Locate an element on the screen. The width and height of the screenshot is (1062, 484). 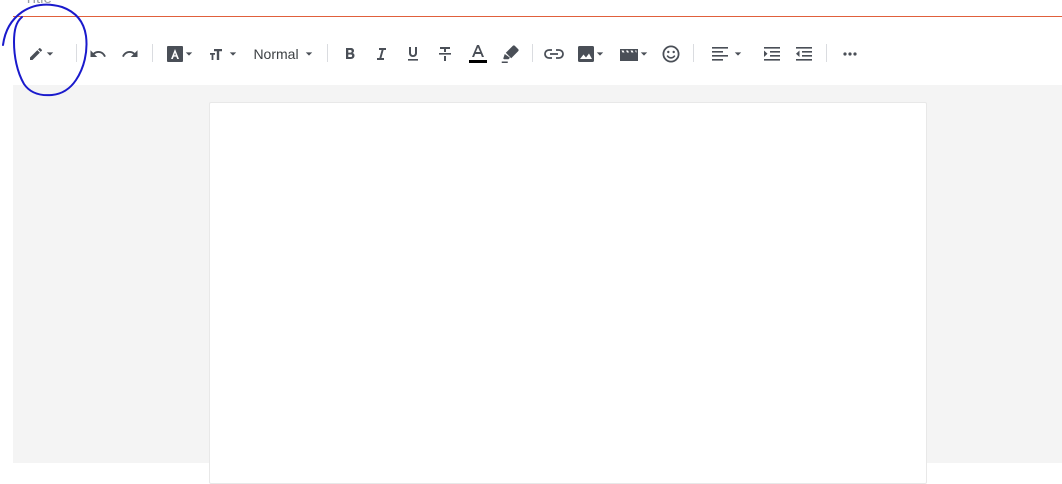
indent-button is located at coordinates (772, 54).